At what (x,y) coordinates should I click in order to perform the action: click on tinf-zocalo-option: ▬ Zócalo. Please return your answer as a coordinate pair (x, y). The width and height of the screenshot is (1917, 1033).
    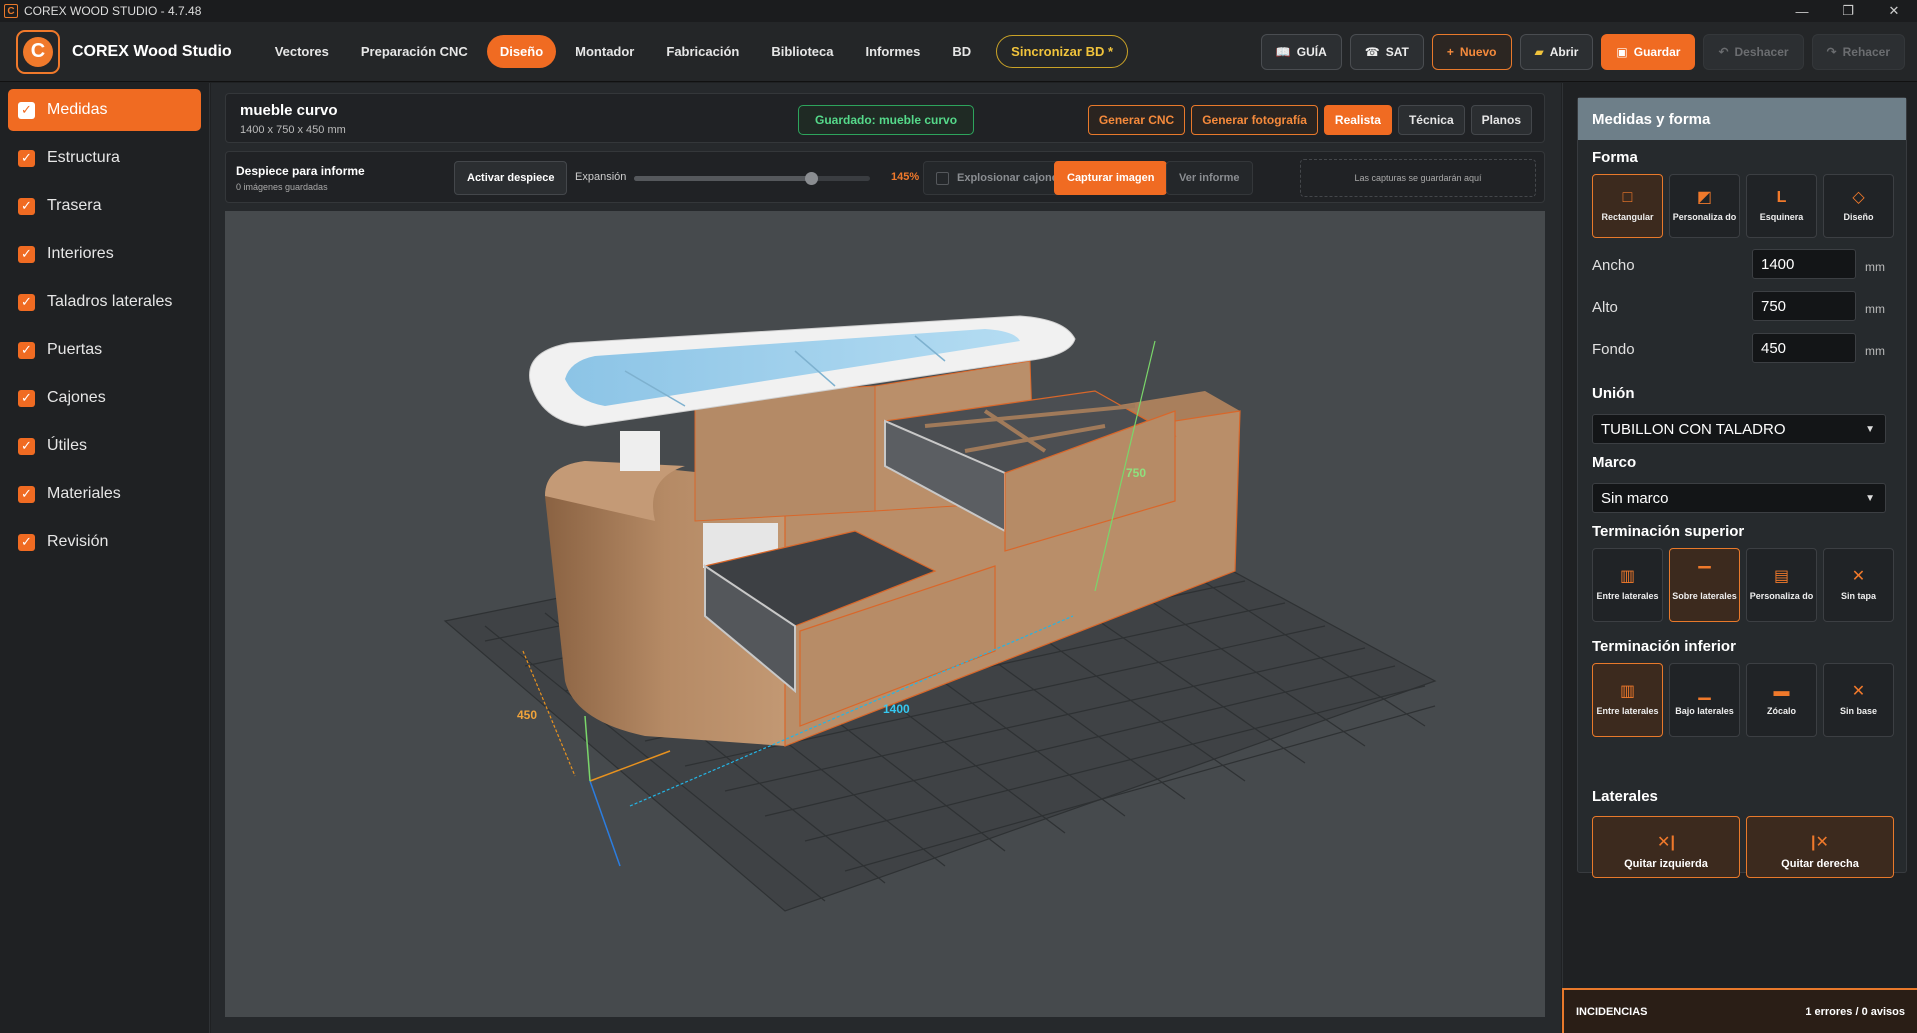
    Looking at the image, I should click on (1781, 700).